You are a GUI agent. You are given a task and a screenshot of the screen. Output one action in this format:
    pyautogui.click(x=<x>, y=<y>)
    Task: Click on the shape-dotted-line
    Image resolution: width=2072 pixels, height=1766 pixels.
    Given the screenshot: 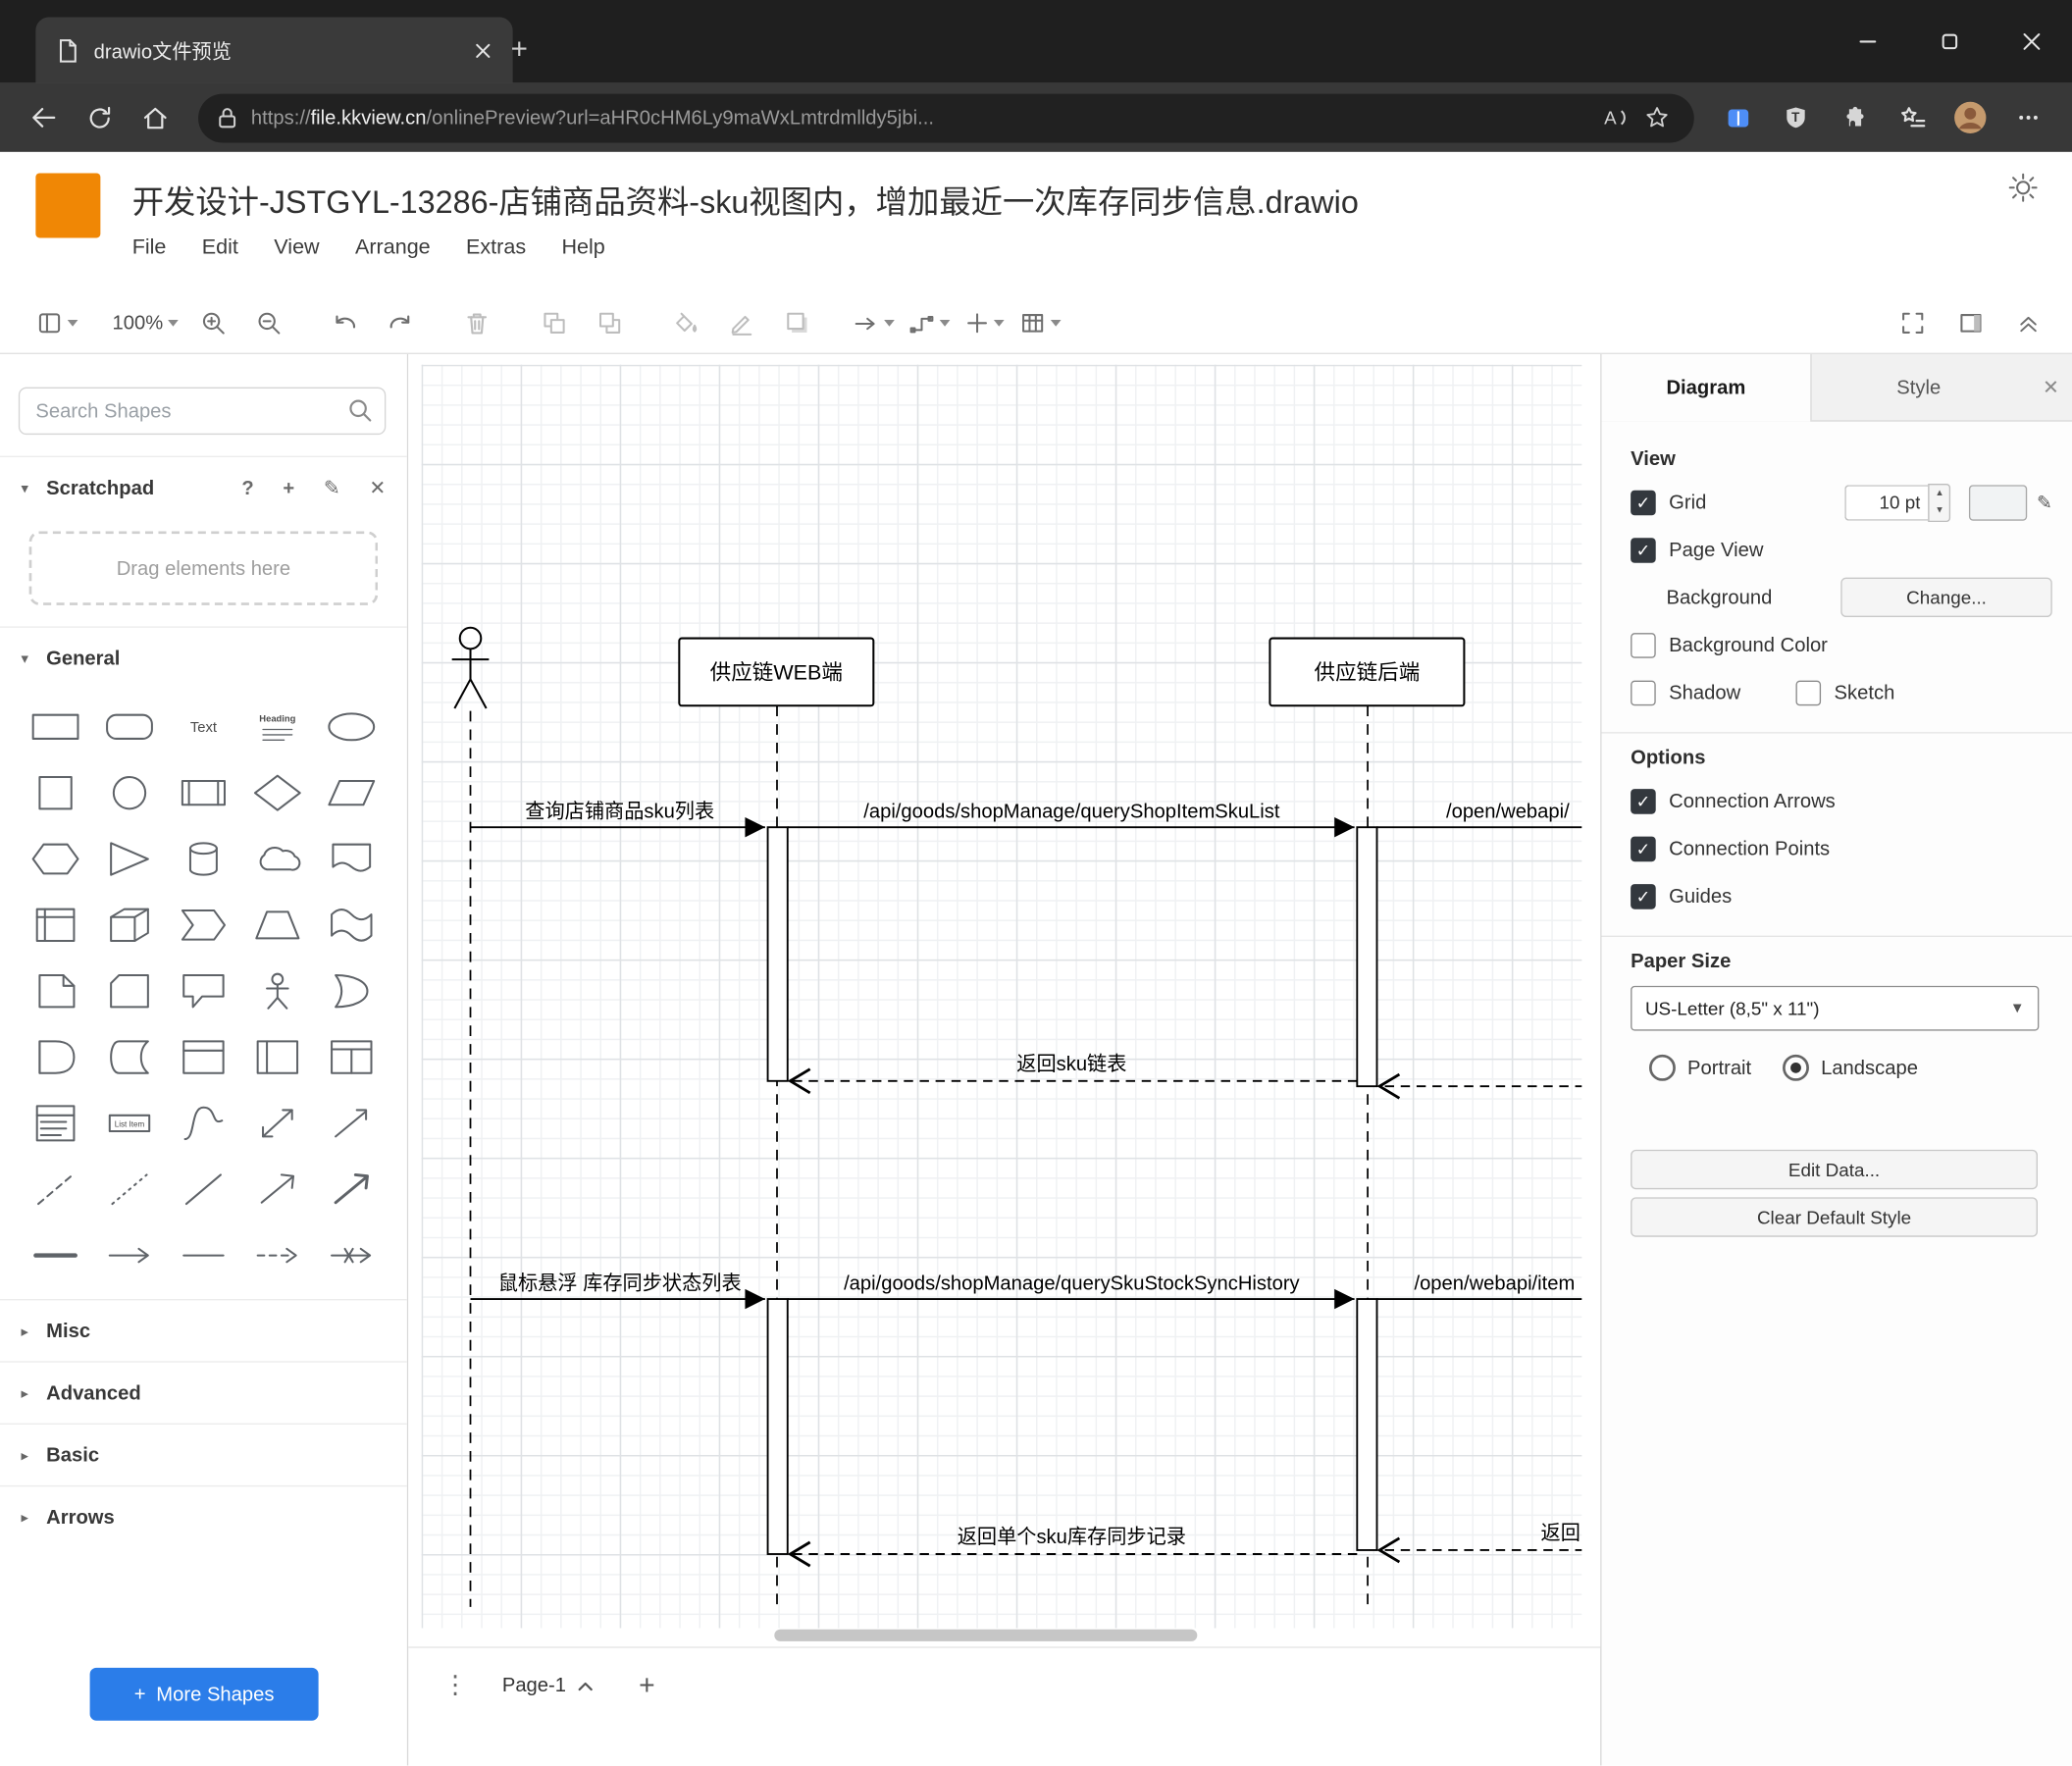 What is the action you would take?
    pyautogui.click(x=129, y=1189)
    